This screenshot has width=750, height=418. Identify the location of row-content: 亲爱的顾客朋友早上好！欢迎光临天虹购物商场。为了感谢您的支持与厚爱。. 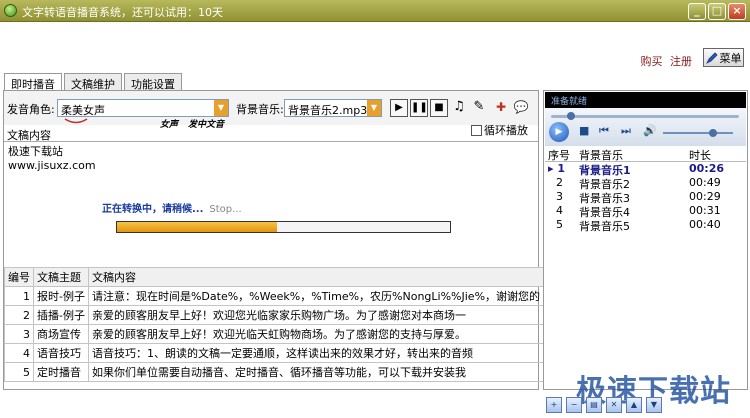
(316, 334).